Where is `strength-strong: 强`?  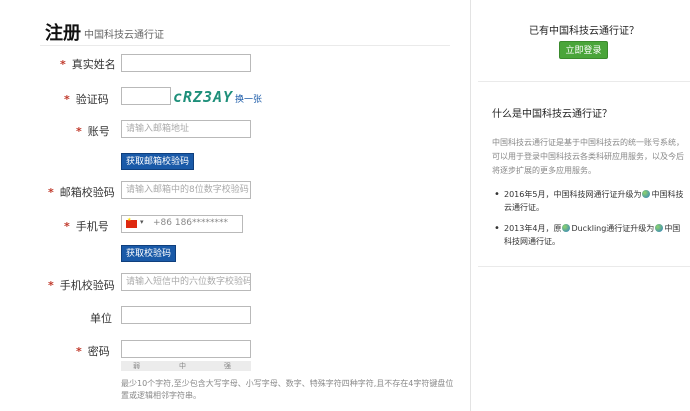
strength-strong: 强 is located at coordinates (227, 366).